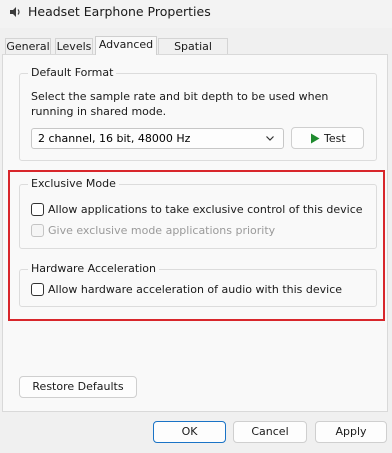 Image resolution: width=392 pixels, height=453 pixels. I want to click on chevron-down-icon, so click(270, 138).